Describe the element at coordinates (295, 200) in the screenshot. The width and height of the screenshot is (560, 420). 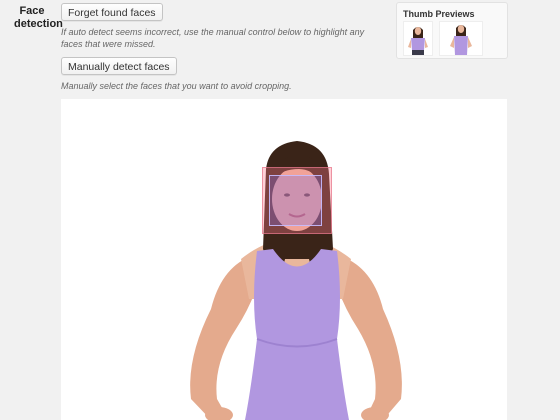
I see `manual-face-highlight` at that location.